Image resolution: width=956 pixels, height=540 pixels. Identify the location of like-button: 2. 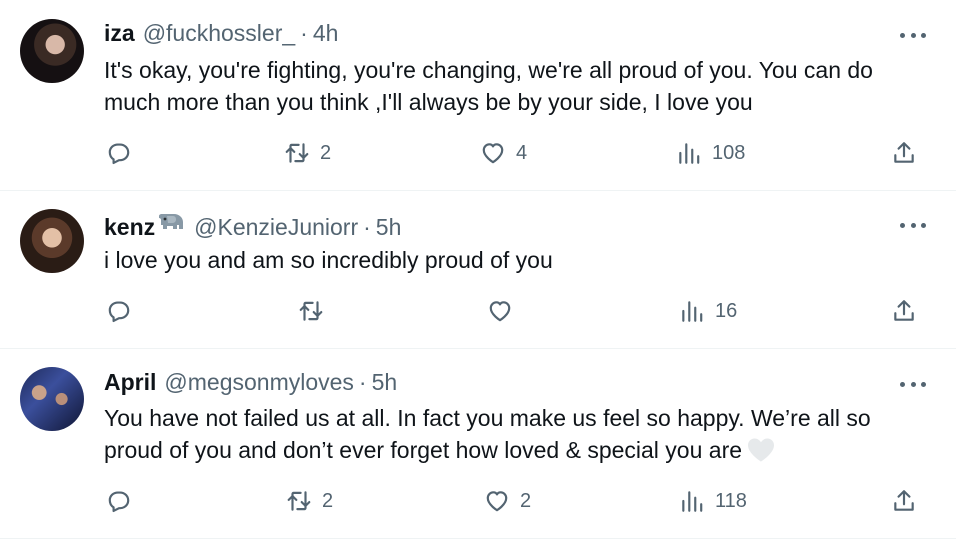
(507, 501).